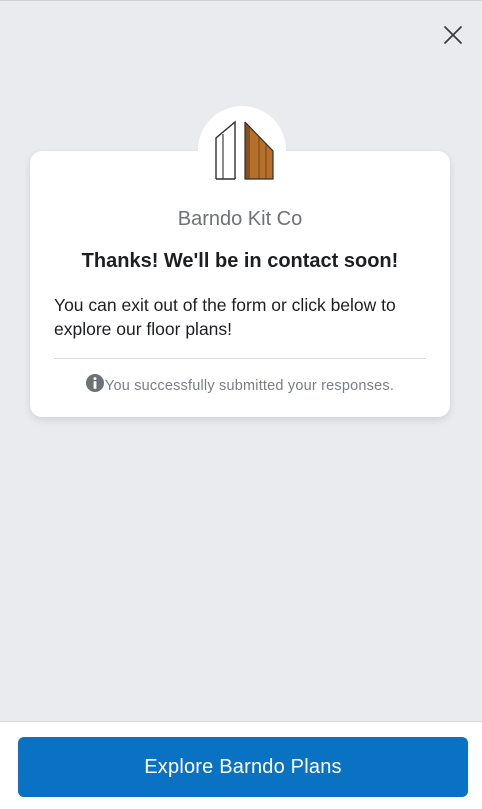 The width and height of the screenshot is (482, 809). Describe the element at coordinates (240, 219) in the screenshot. I see `company-name: Barndo Kit Co` at that location.